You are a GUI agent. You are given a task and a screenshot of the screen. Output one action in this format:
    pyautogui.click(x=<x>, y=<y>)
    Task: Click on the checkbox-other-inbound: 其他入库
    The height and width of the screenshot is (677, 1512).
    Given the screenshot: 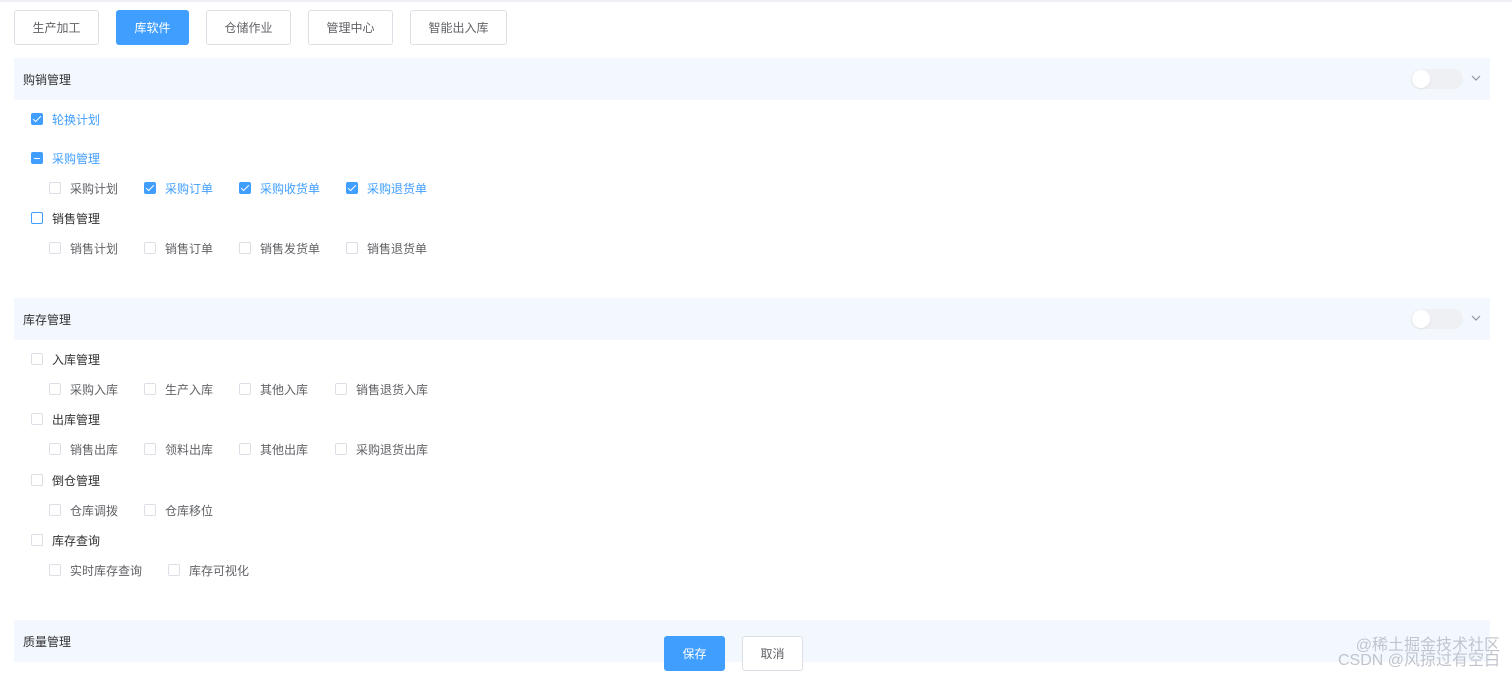 What is the action you would take?
    pyautogui.click(x=273, y=389)
    